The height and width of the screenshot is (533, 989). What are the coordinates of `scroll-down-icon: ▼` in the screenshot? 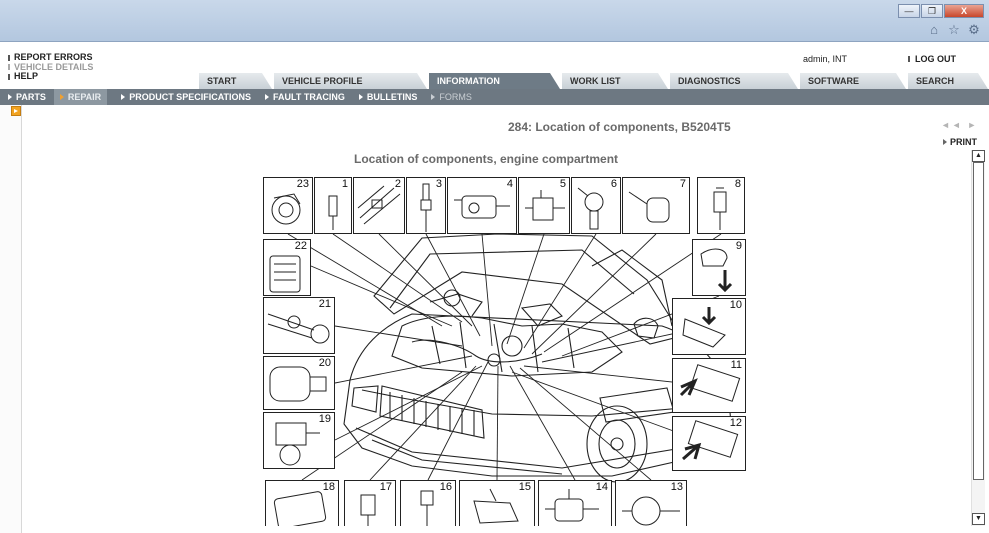 It's located at (978, 519).